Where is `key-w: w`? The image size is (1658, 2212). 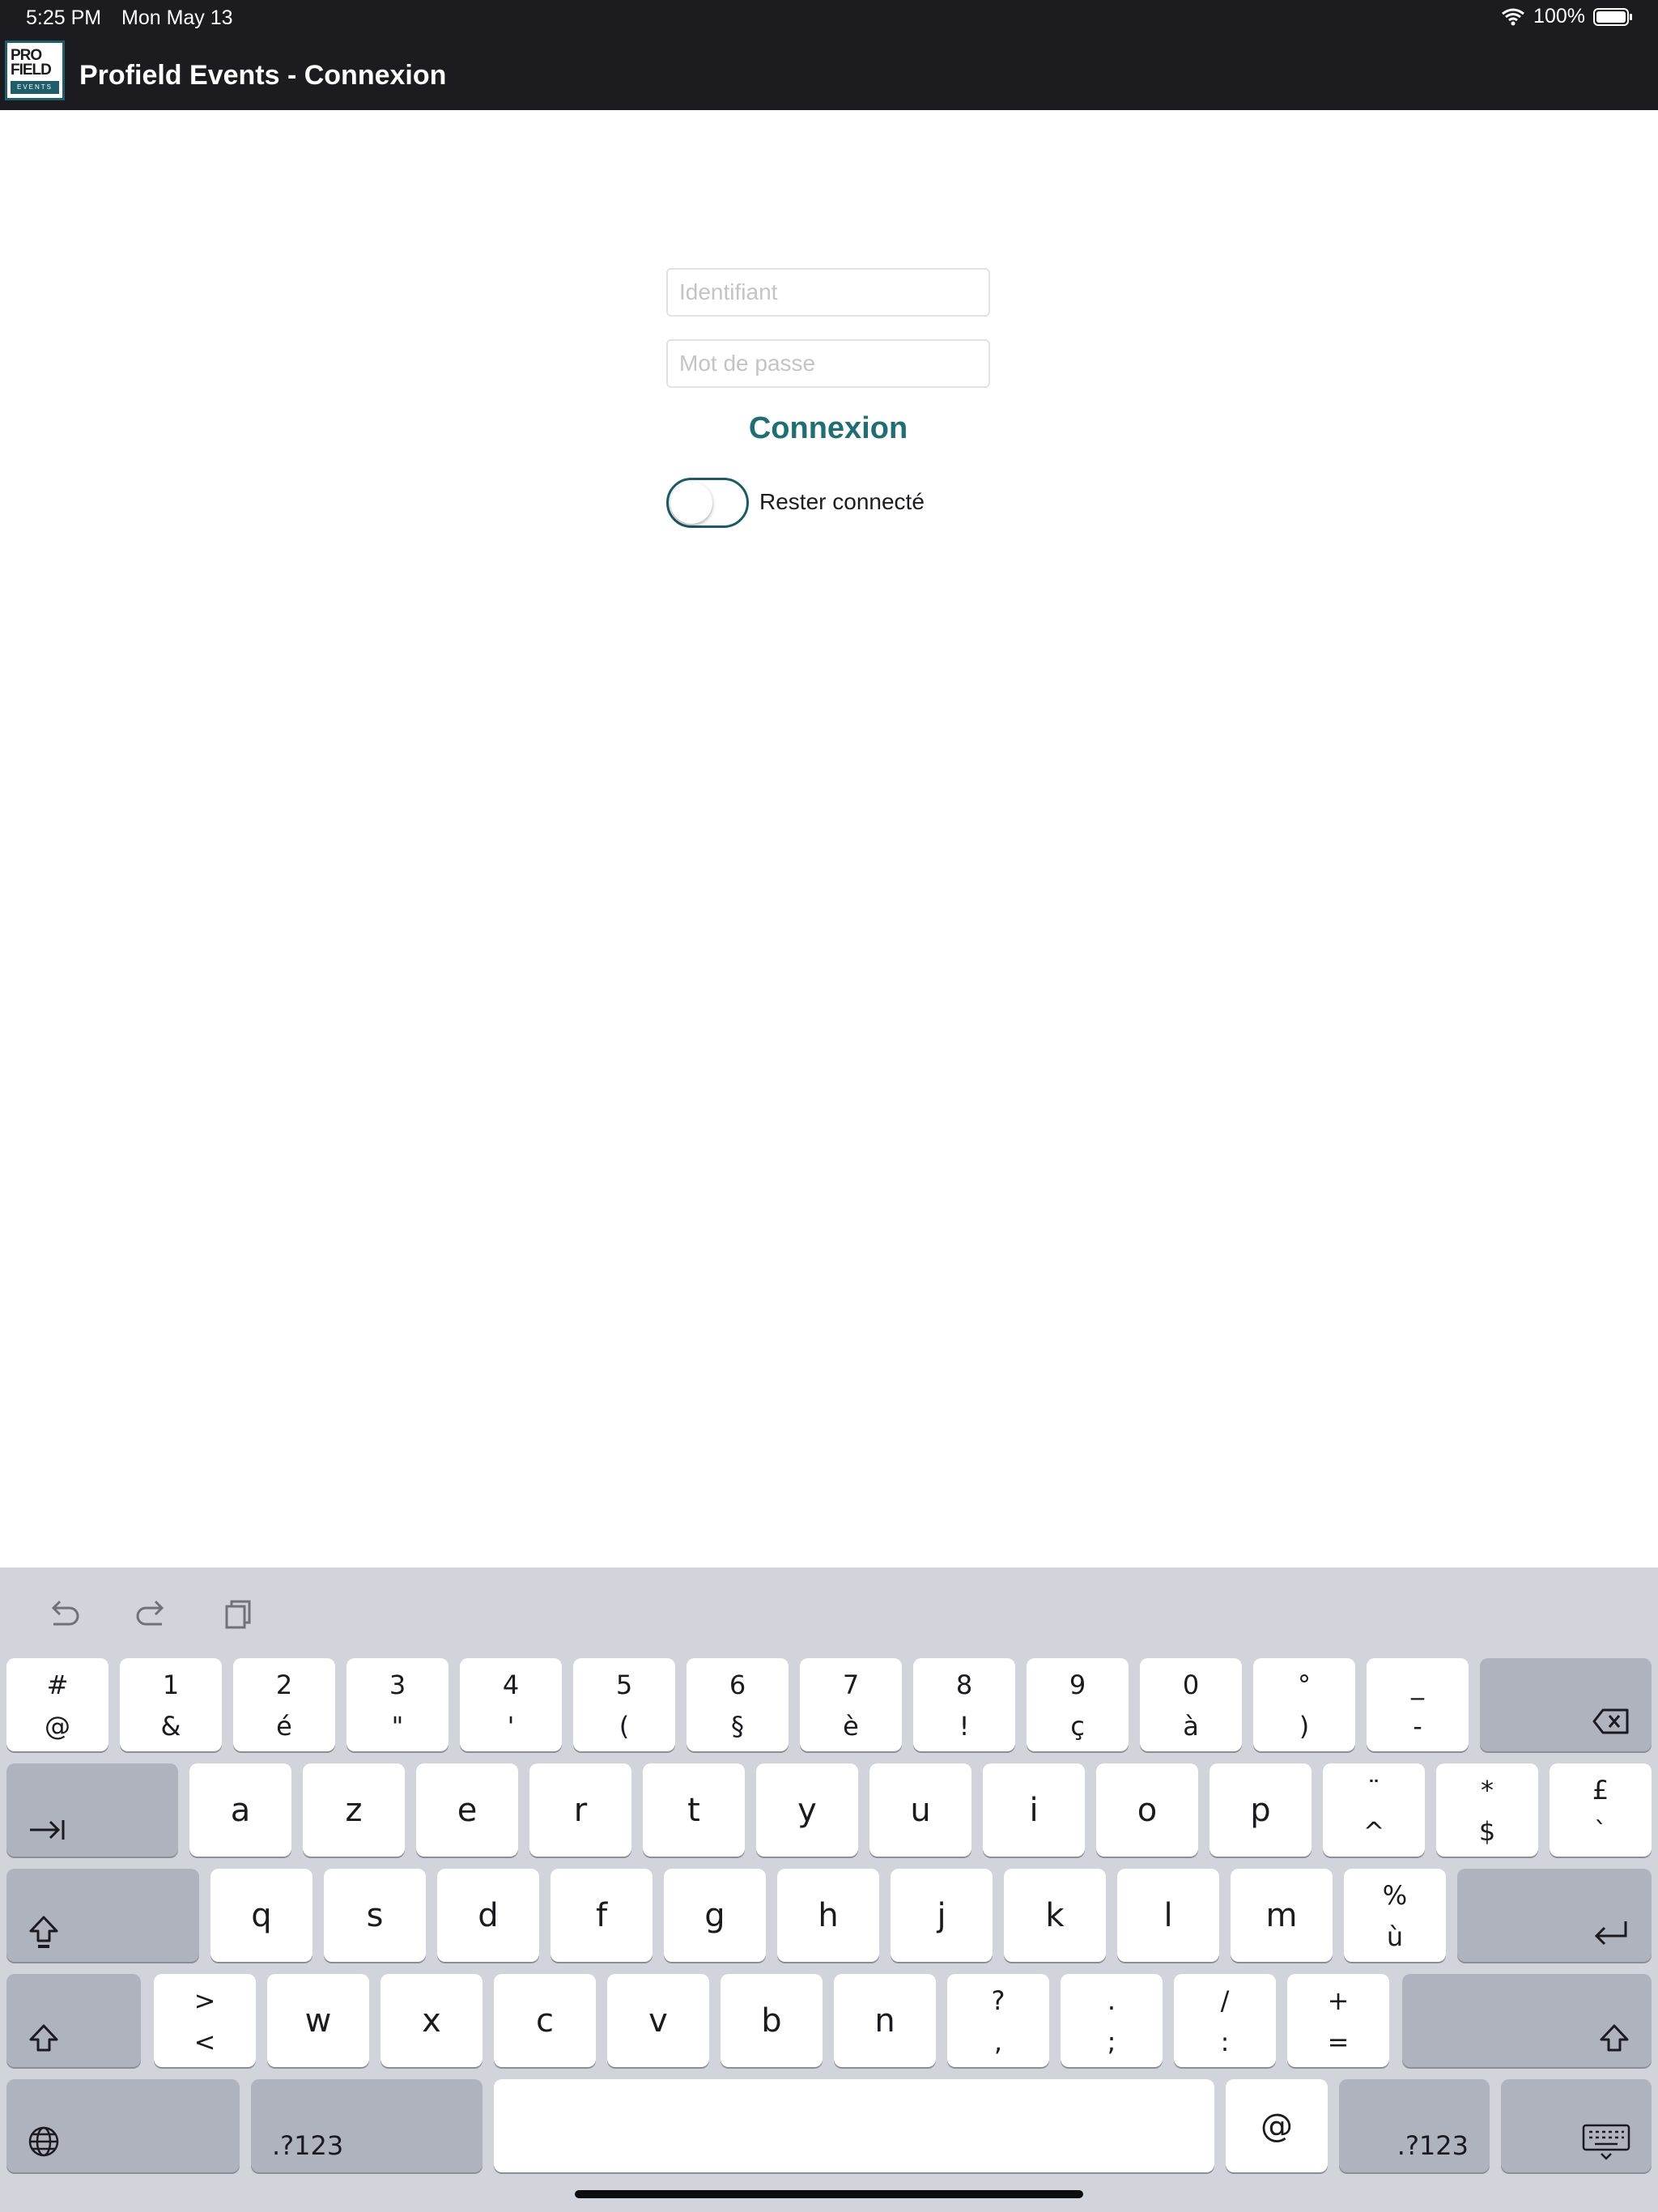
key-w: w is located at coordinates (318, 2021).